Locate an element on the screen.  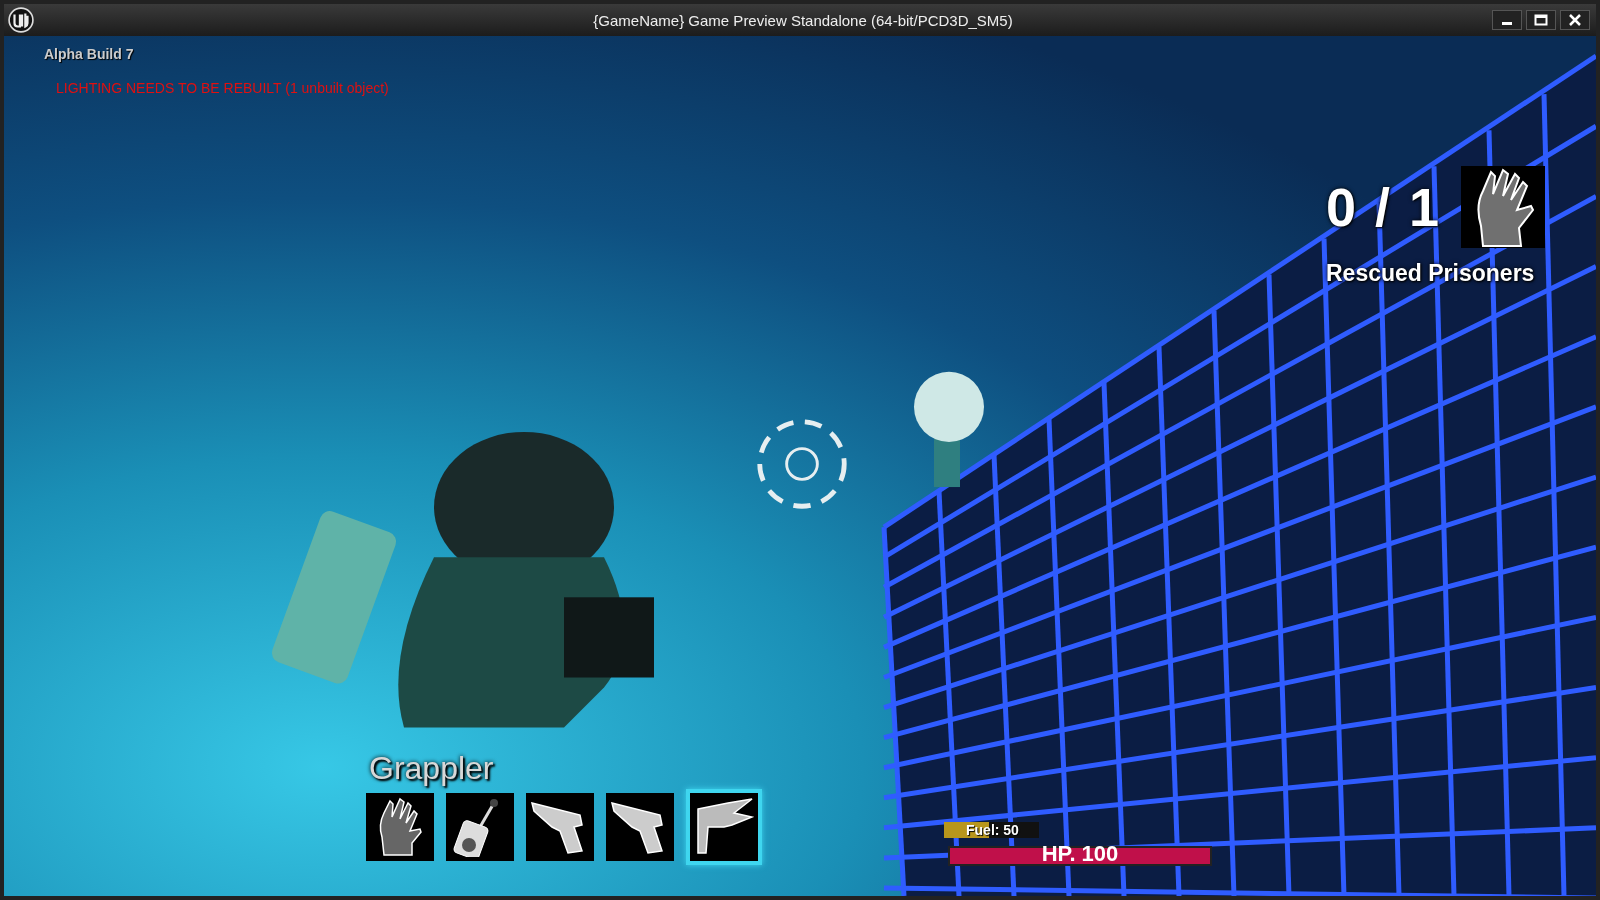
weapon-name: Grappler is located at coordinates (432, 768).